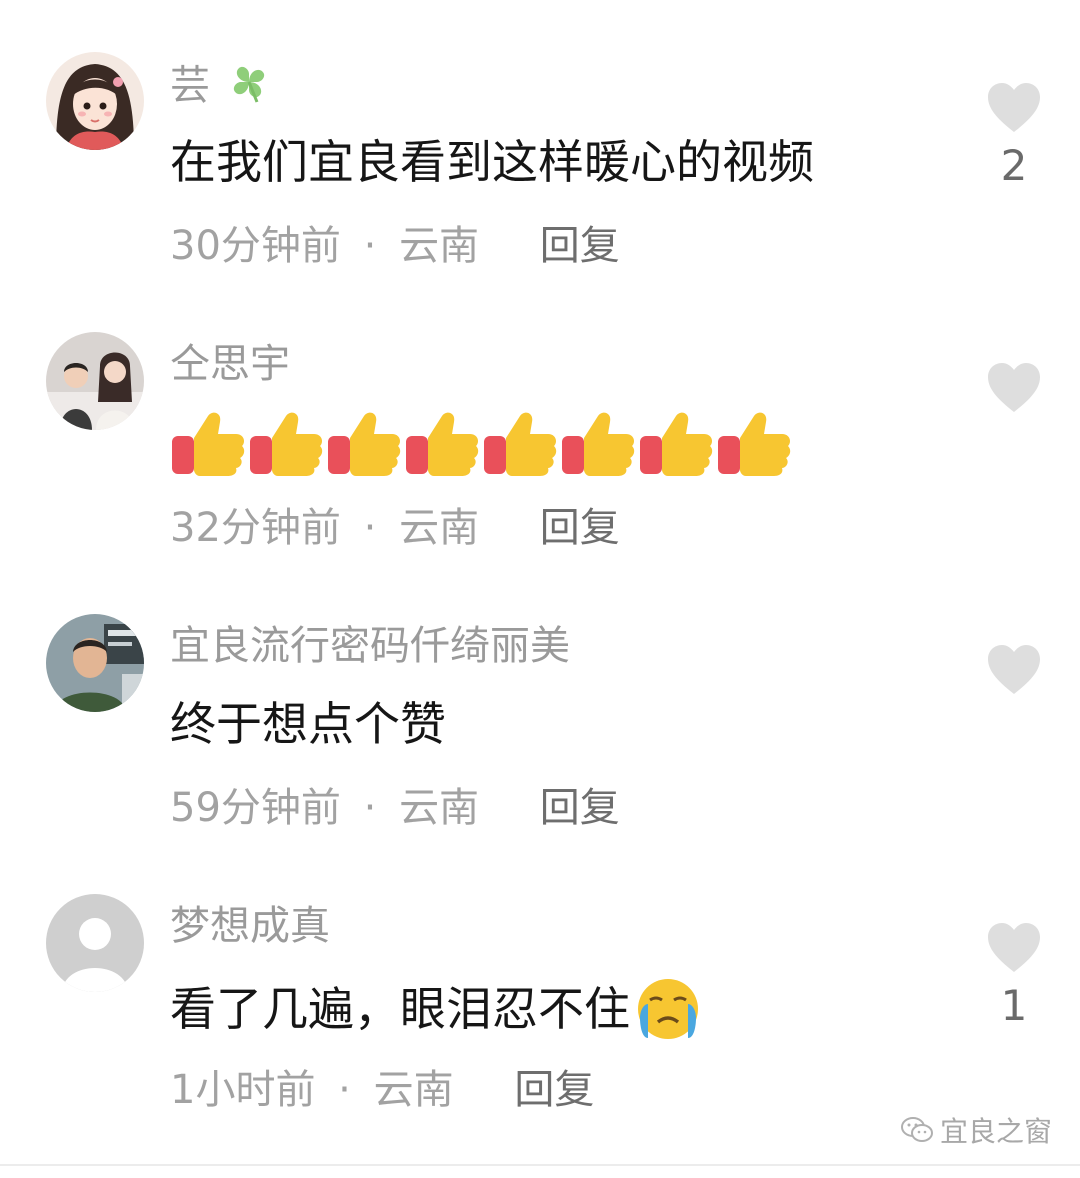 This screenshot has height=1178, width=1080. What do you see at coordinates (395, 246) in the screenshot?
I see `comment-meta: 30分钟前 · 云南 回复` at bounding box center [395, 246].